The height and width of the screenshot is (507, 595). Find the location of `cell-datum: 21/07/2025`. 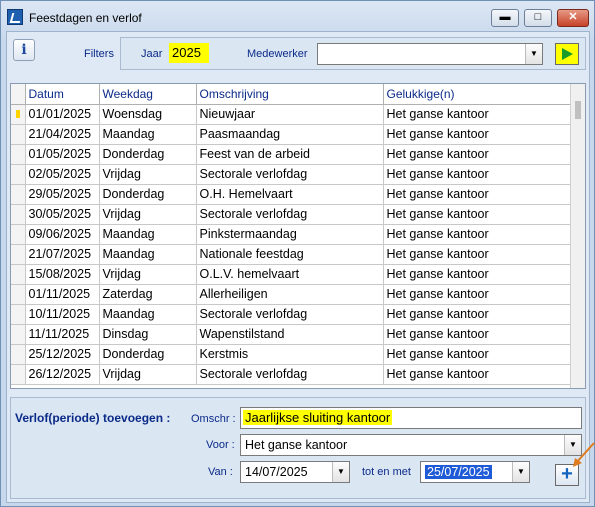

cell-datum: 21/07/2025 is located at coordinates (62, 254).